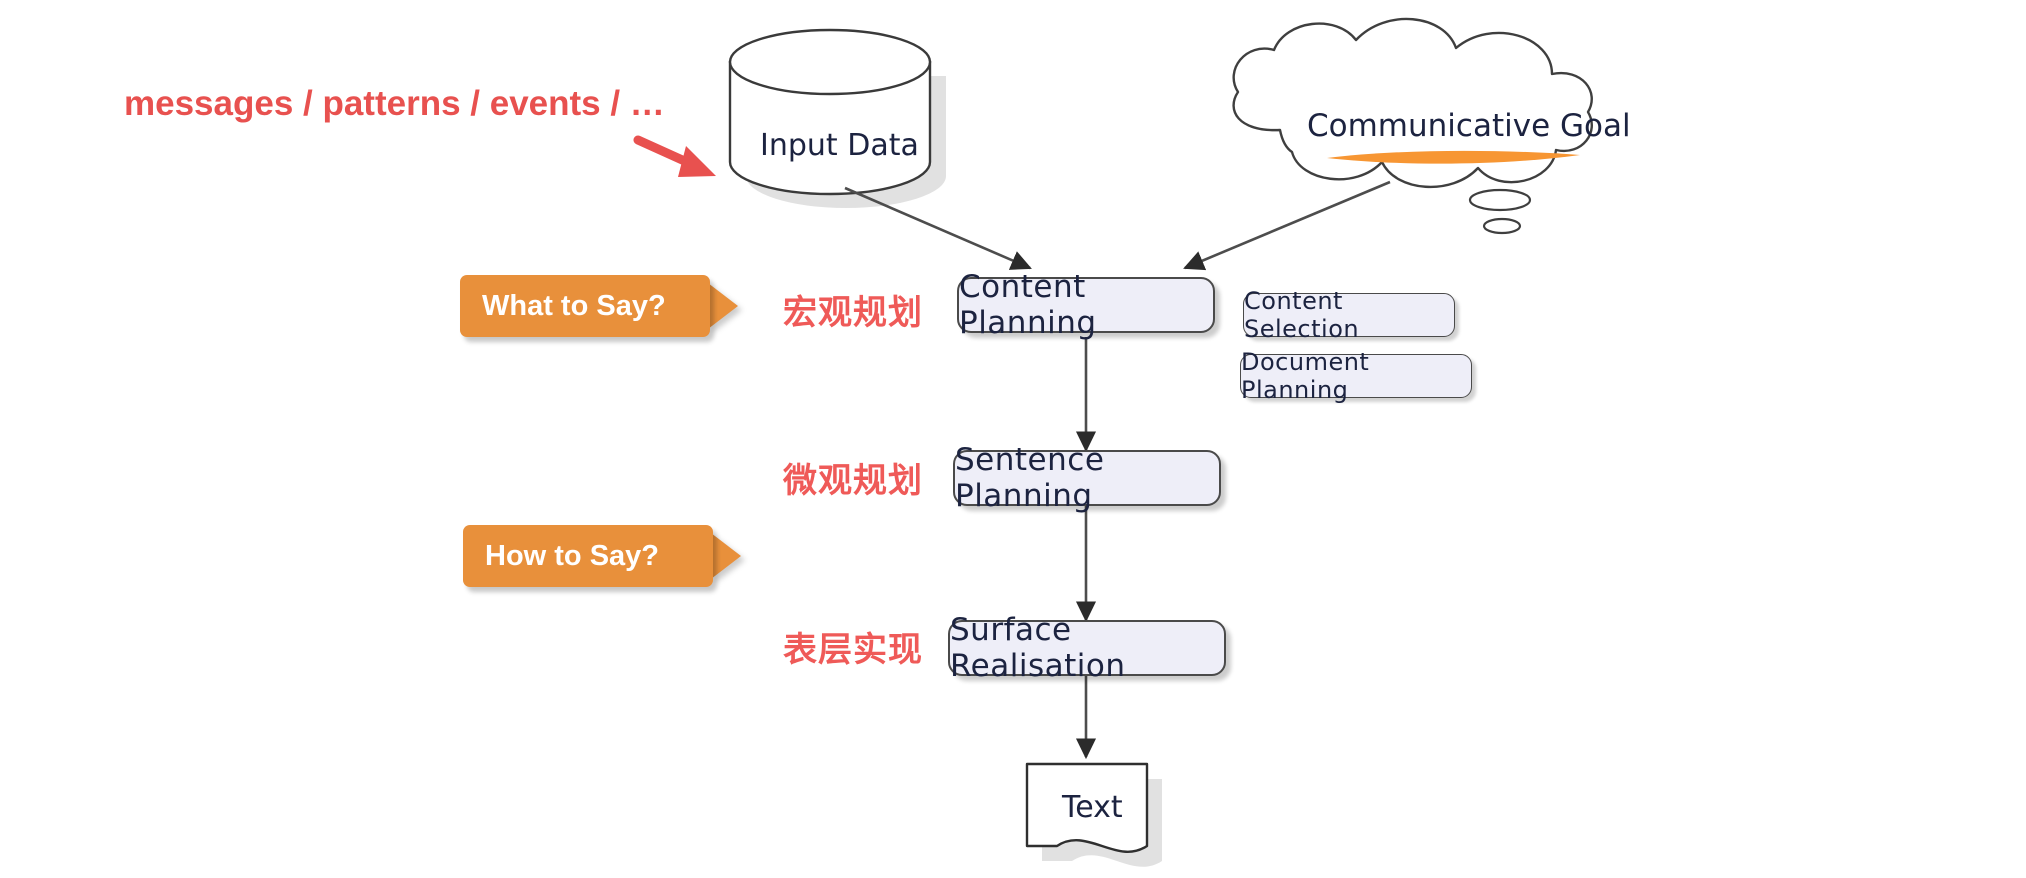  I want to click on edge-input-to-content, so click(938, 228).